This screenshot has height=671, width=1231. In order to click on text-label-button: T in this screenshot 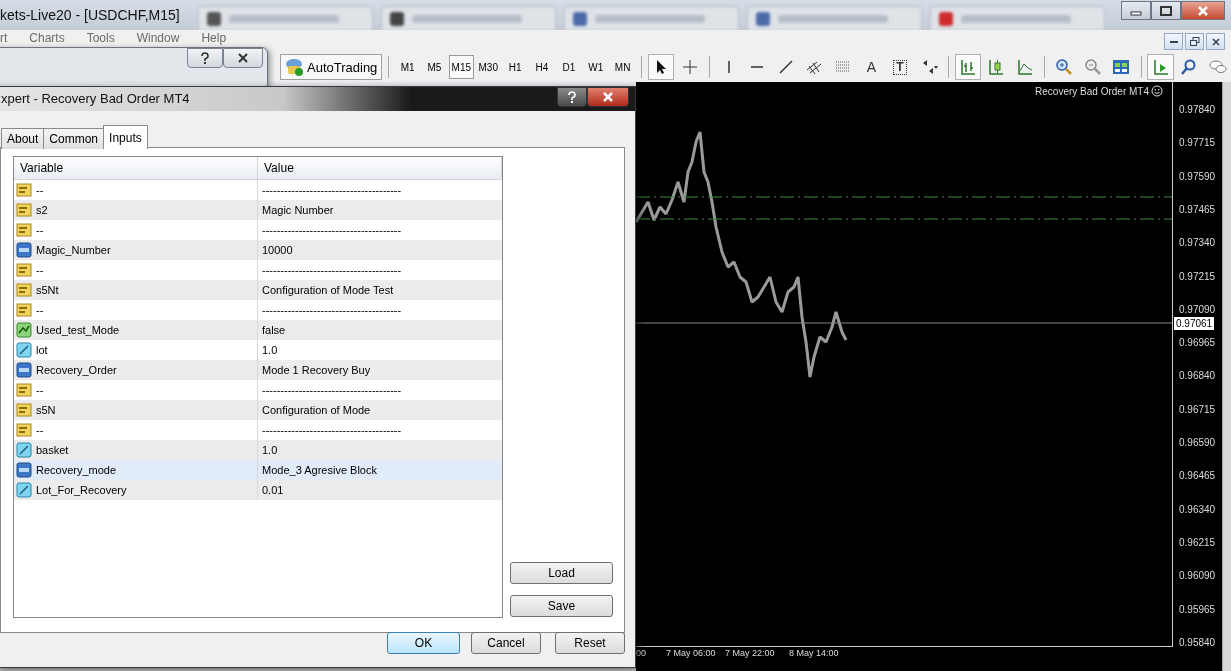, I will do `click(900, 67)`.